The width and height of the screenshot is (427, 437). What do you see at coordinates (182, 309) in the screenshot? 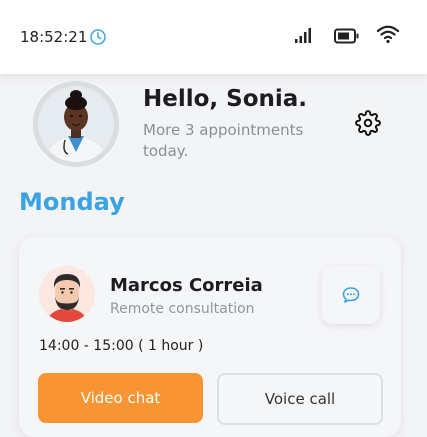
I see `consultation-type: Remote consultation` at bounding box center [182, 309].